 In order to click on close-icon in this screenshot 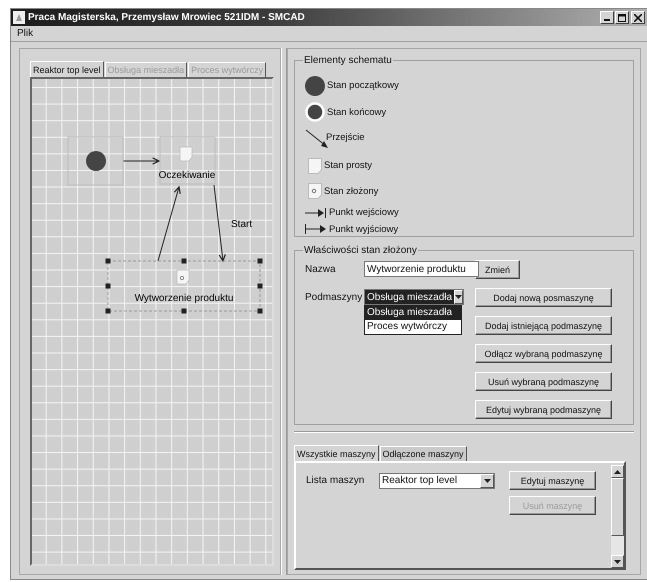, I will do `click(638, 18)`.